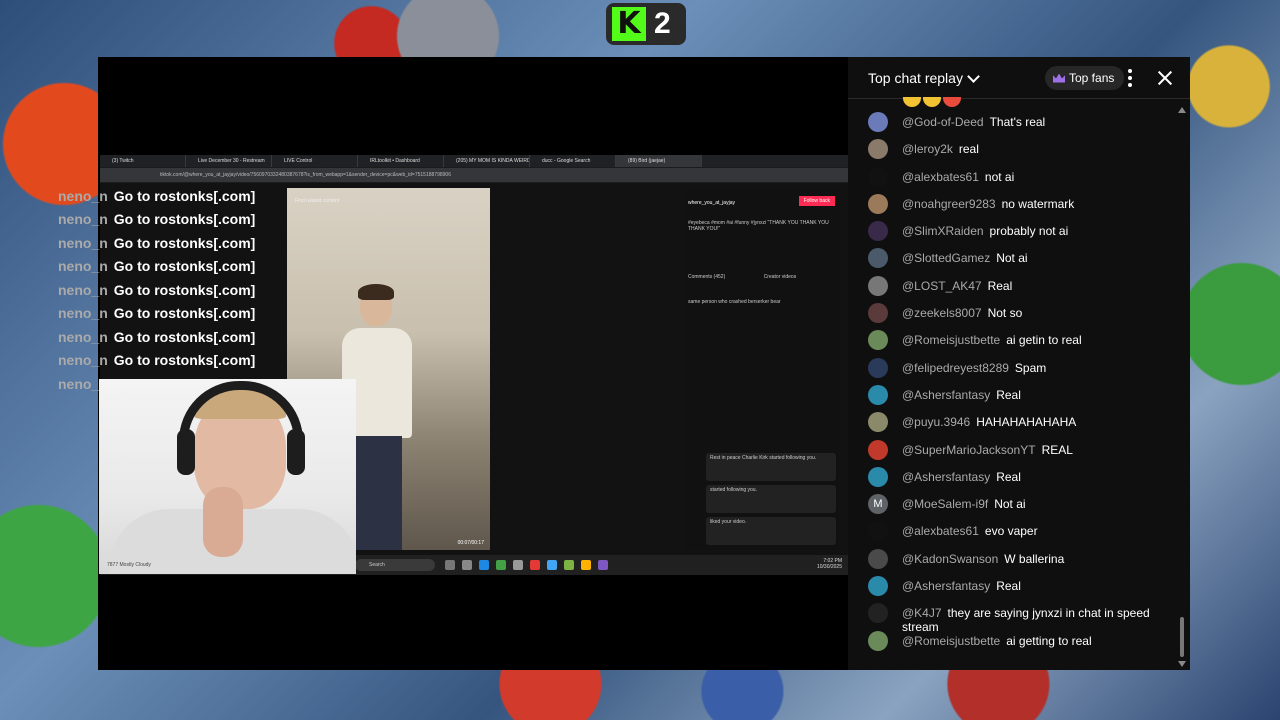 The width and height of the screenshot is (1280, 720). I want to click on chat-author: @KadonSwanson, so click(950, 559).